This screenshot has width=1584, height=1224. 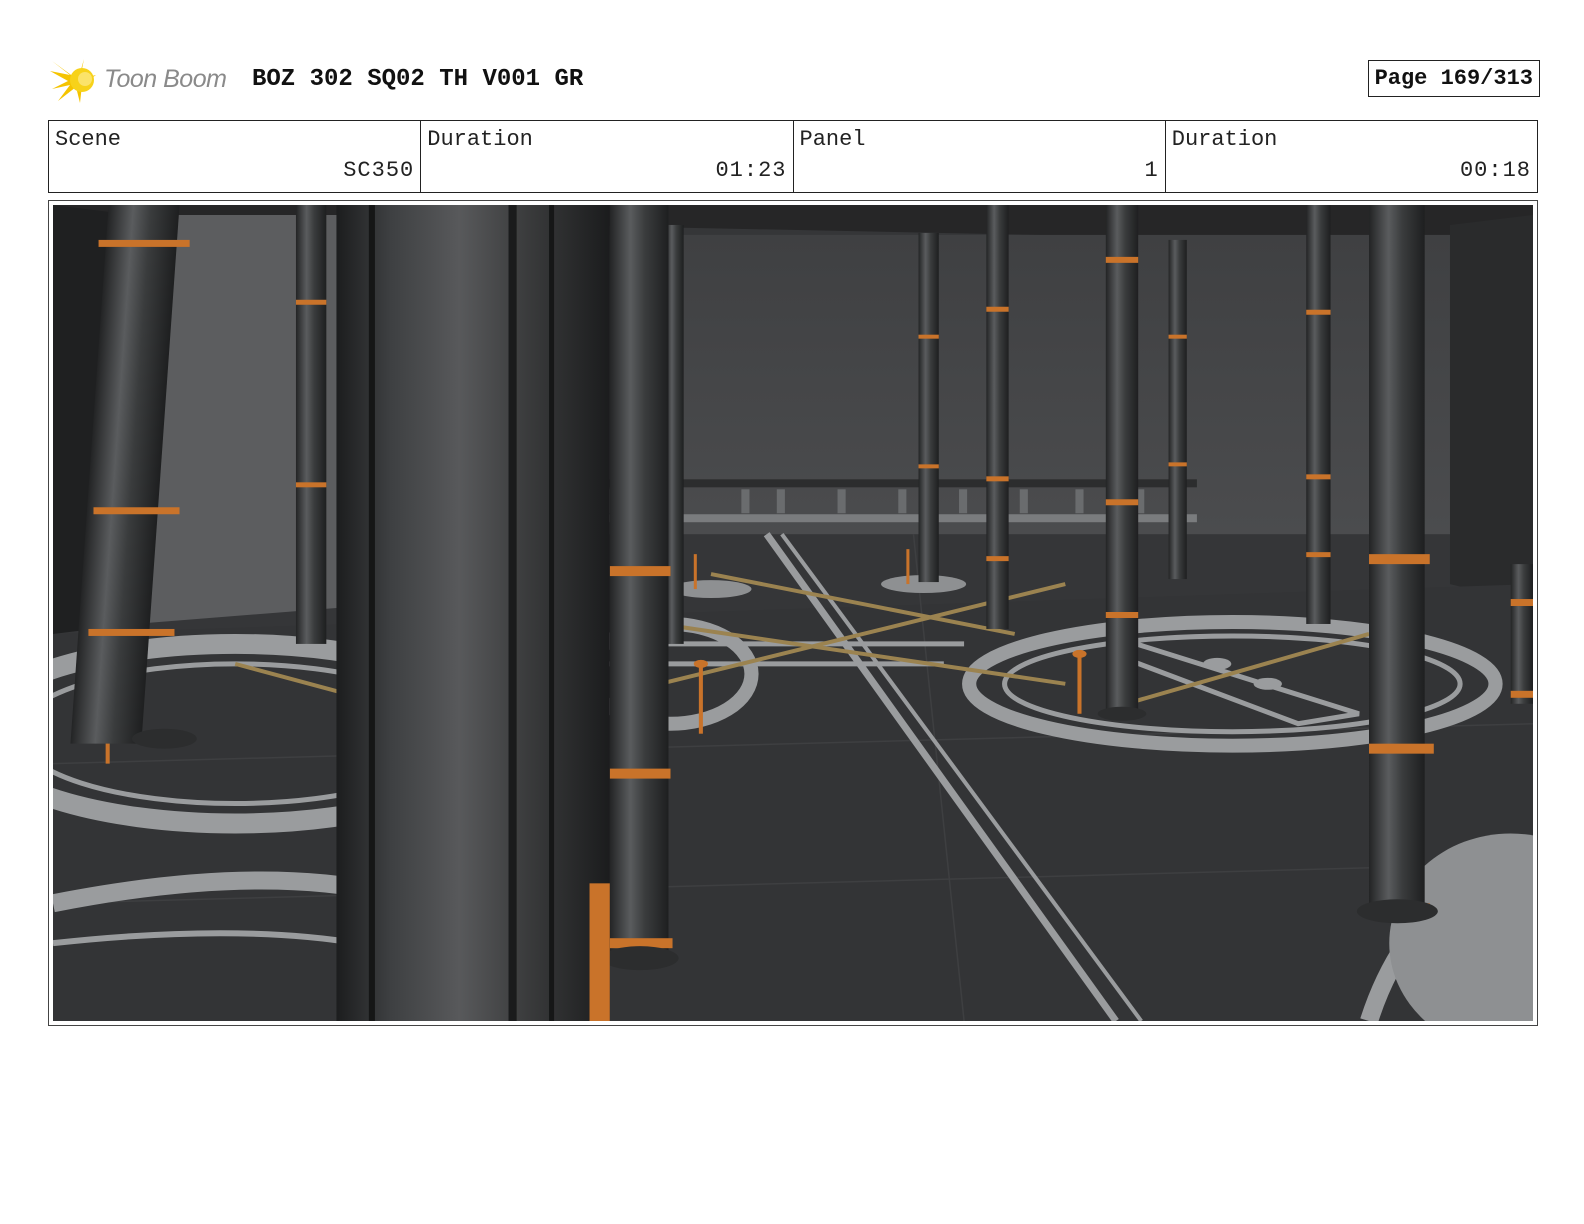 I want to click on panel-value: 1, so click(x=1151, y=170).